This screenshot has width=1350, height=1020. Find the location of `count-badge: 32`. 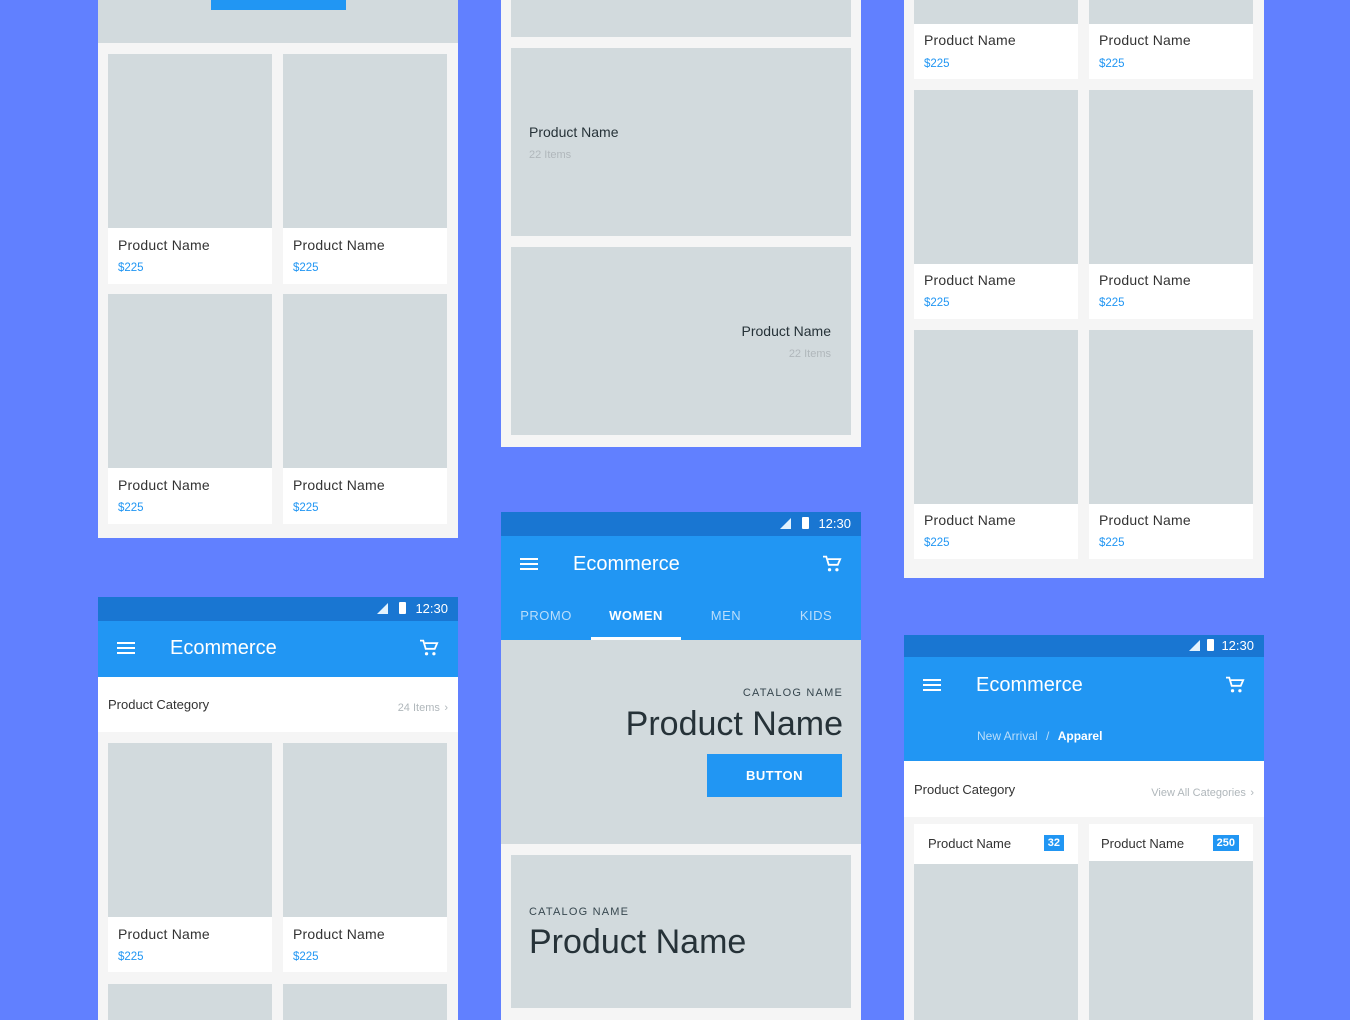

count-badge: 32 is located at coordinates (1053, 843).